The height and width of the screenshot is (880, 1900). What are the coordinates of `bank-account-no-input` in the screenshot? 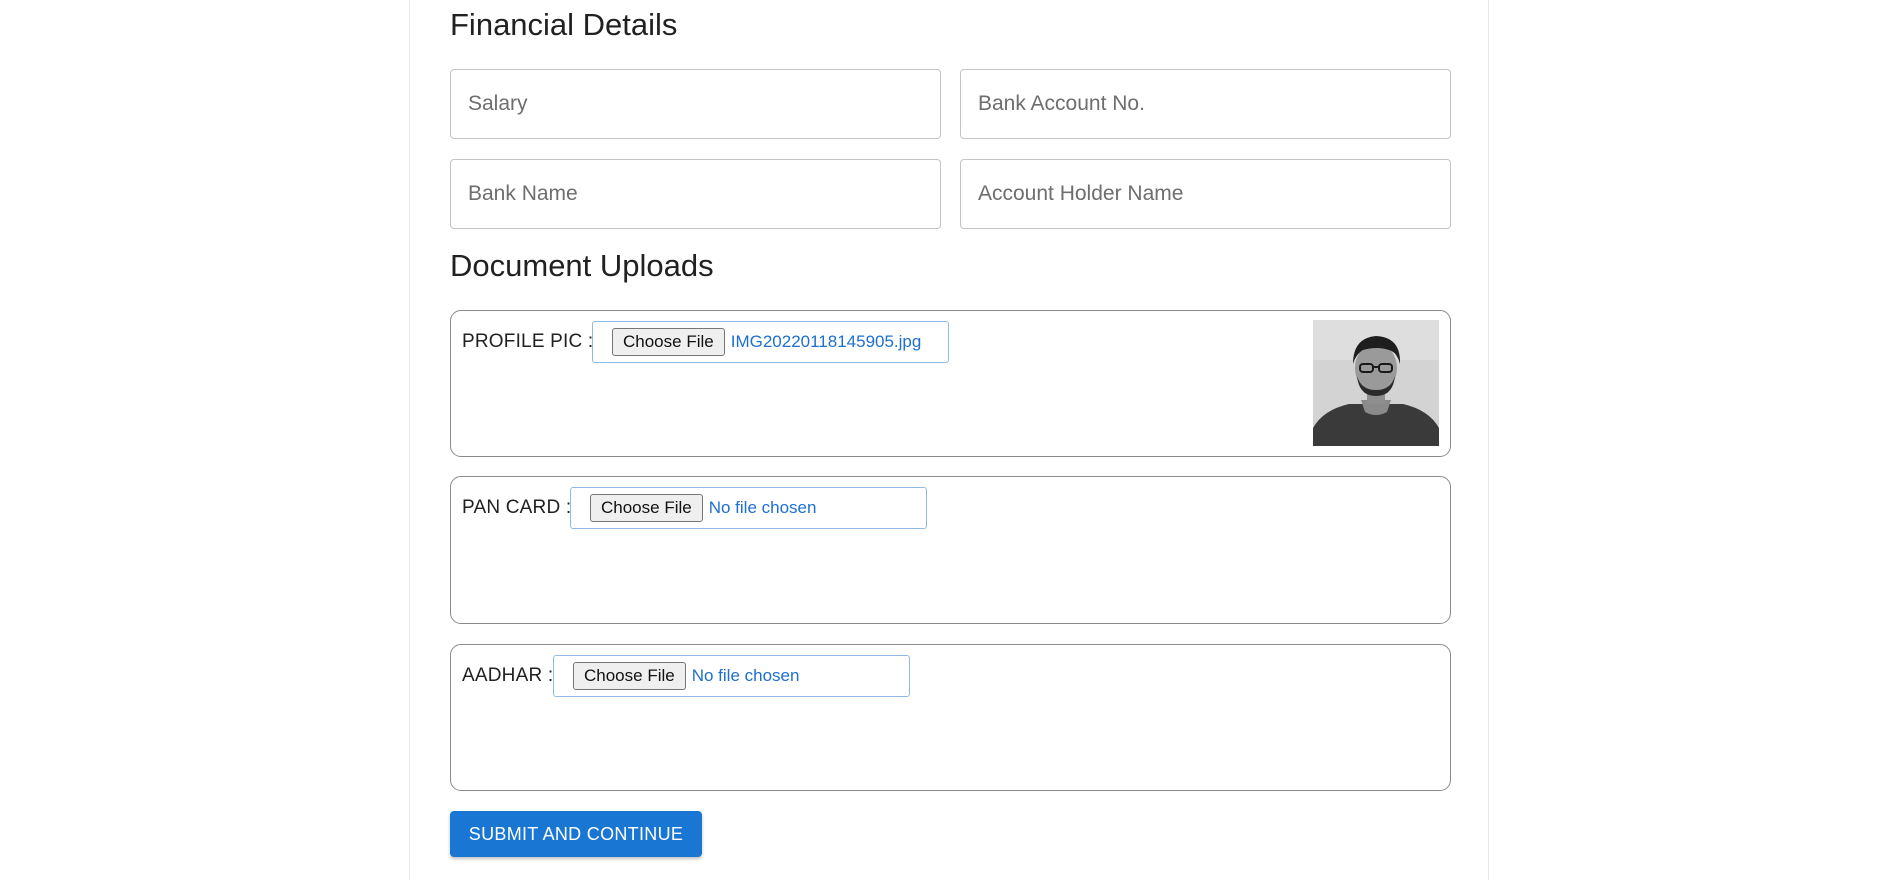 It's located at (1205, 104).